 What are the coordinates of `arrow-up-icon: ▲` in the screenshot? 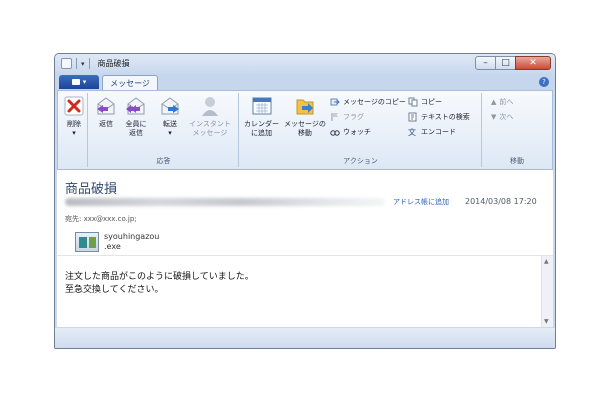 It's located at (494, 102).